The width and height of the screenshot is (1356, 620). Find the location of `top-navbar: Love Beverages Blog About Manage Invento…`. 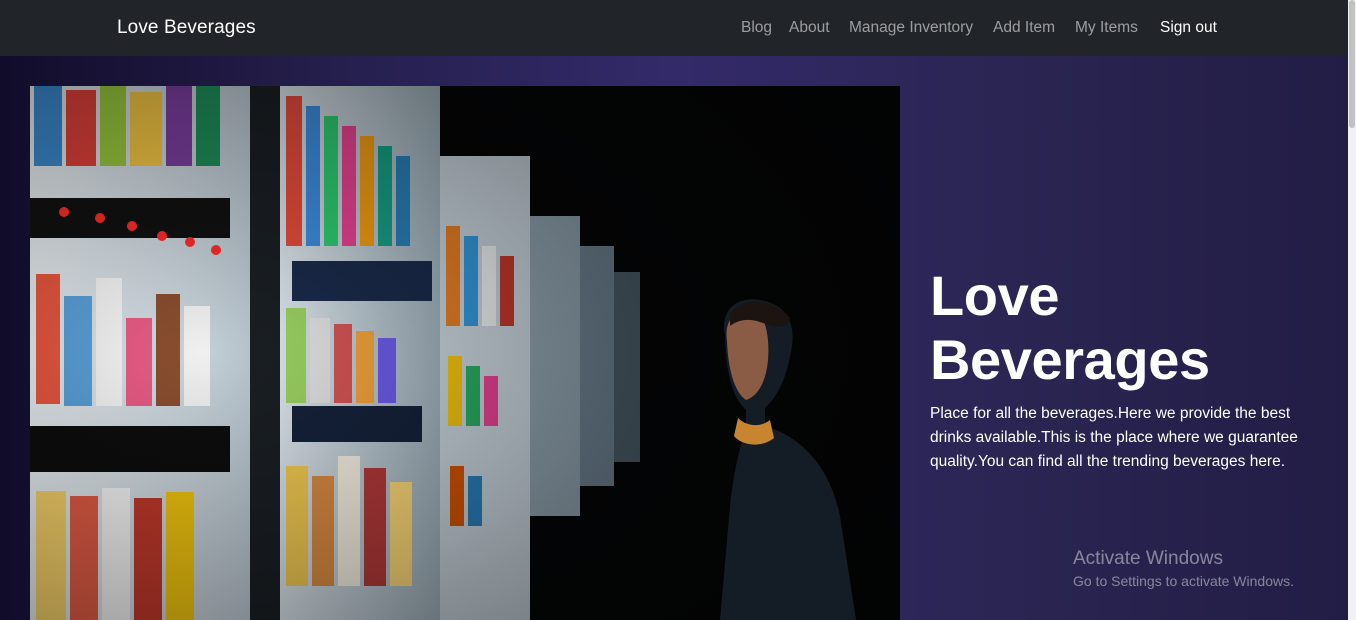

top-navbar: Love Beverages Blog About Manage Invento… is located at coordinates (674, 28).